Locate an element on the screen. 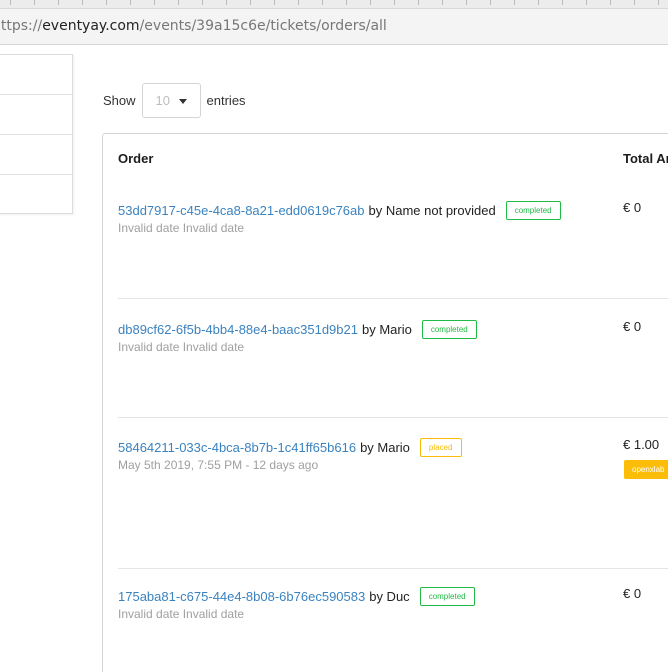  show-entries-control: Show 10 entries is located at coordinates (174, 100).